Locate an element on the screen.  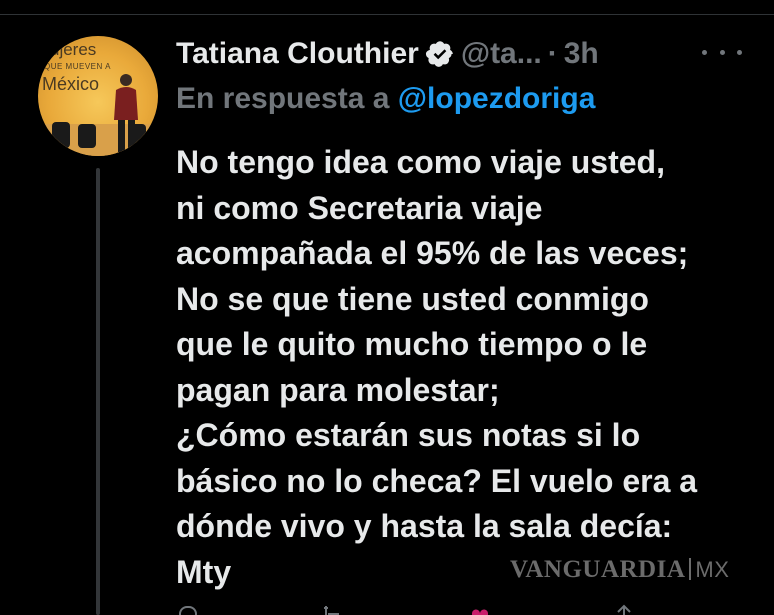
author-name: Tatiana Clouthier is located at coordinates (297, 54).